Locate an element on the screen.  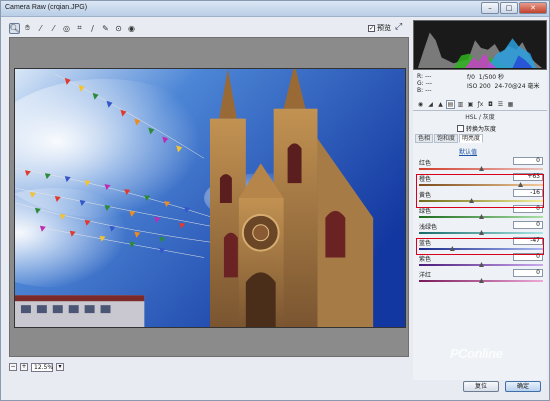
slider-row: 绿色 0 is located at coordinates (481, 213).